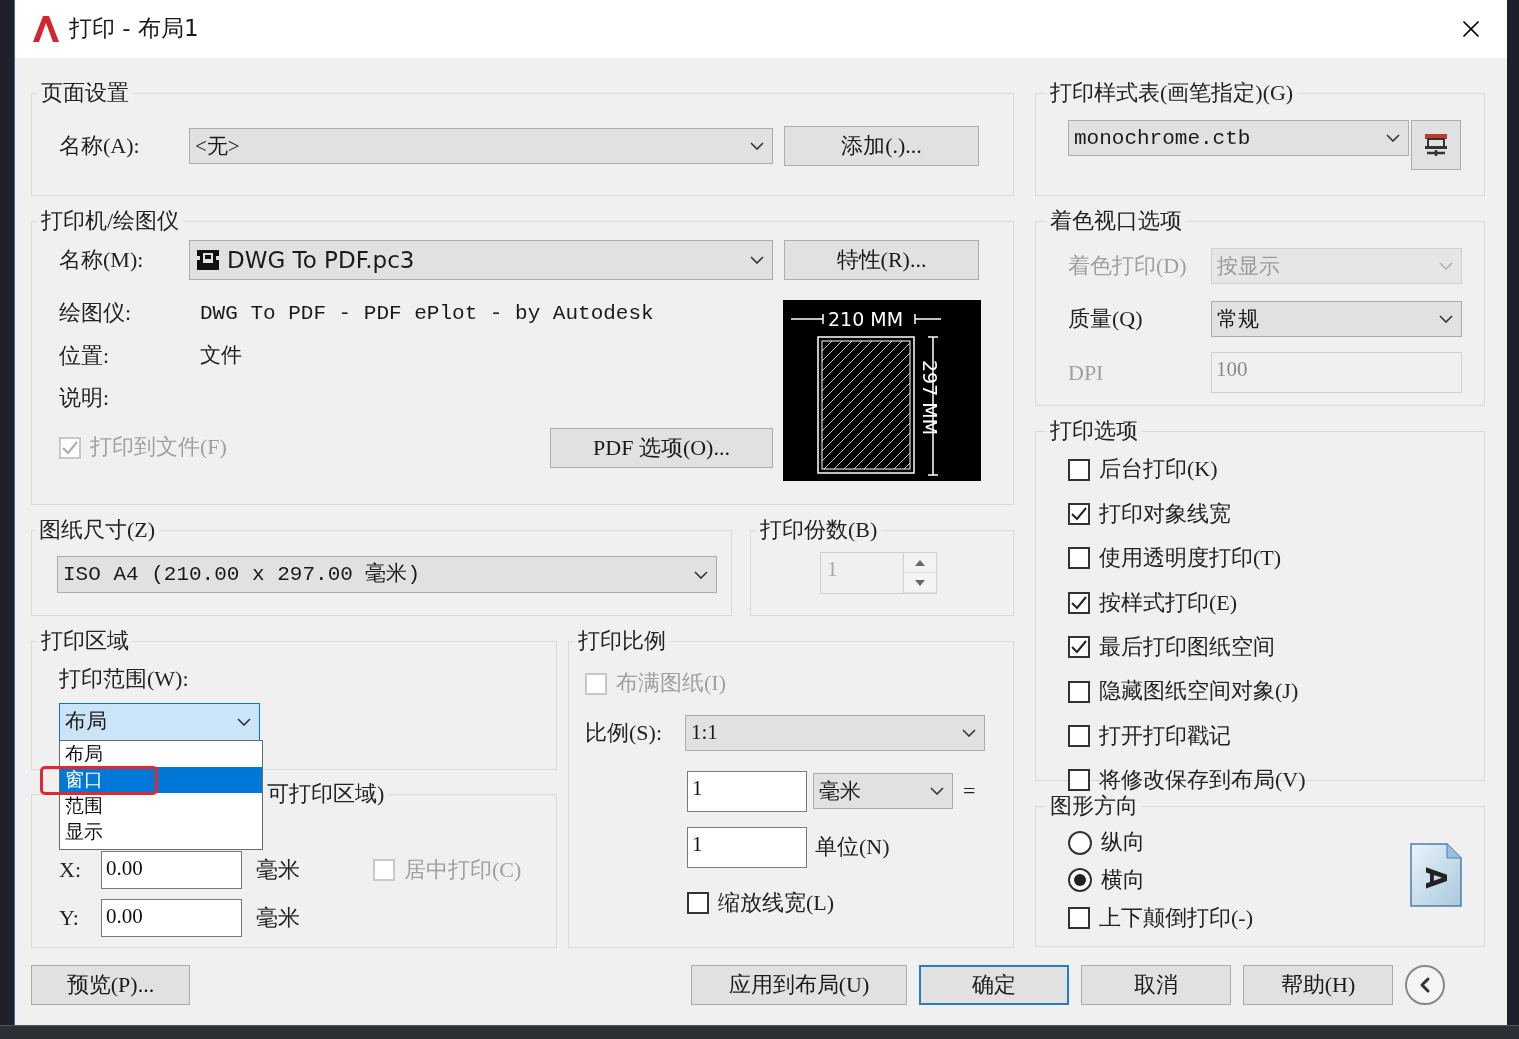 This screenshot has width=1519, height=1039. I want to click on dialog-button: 取消, so click(1156, 985).